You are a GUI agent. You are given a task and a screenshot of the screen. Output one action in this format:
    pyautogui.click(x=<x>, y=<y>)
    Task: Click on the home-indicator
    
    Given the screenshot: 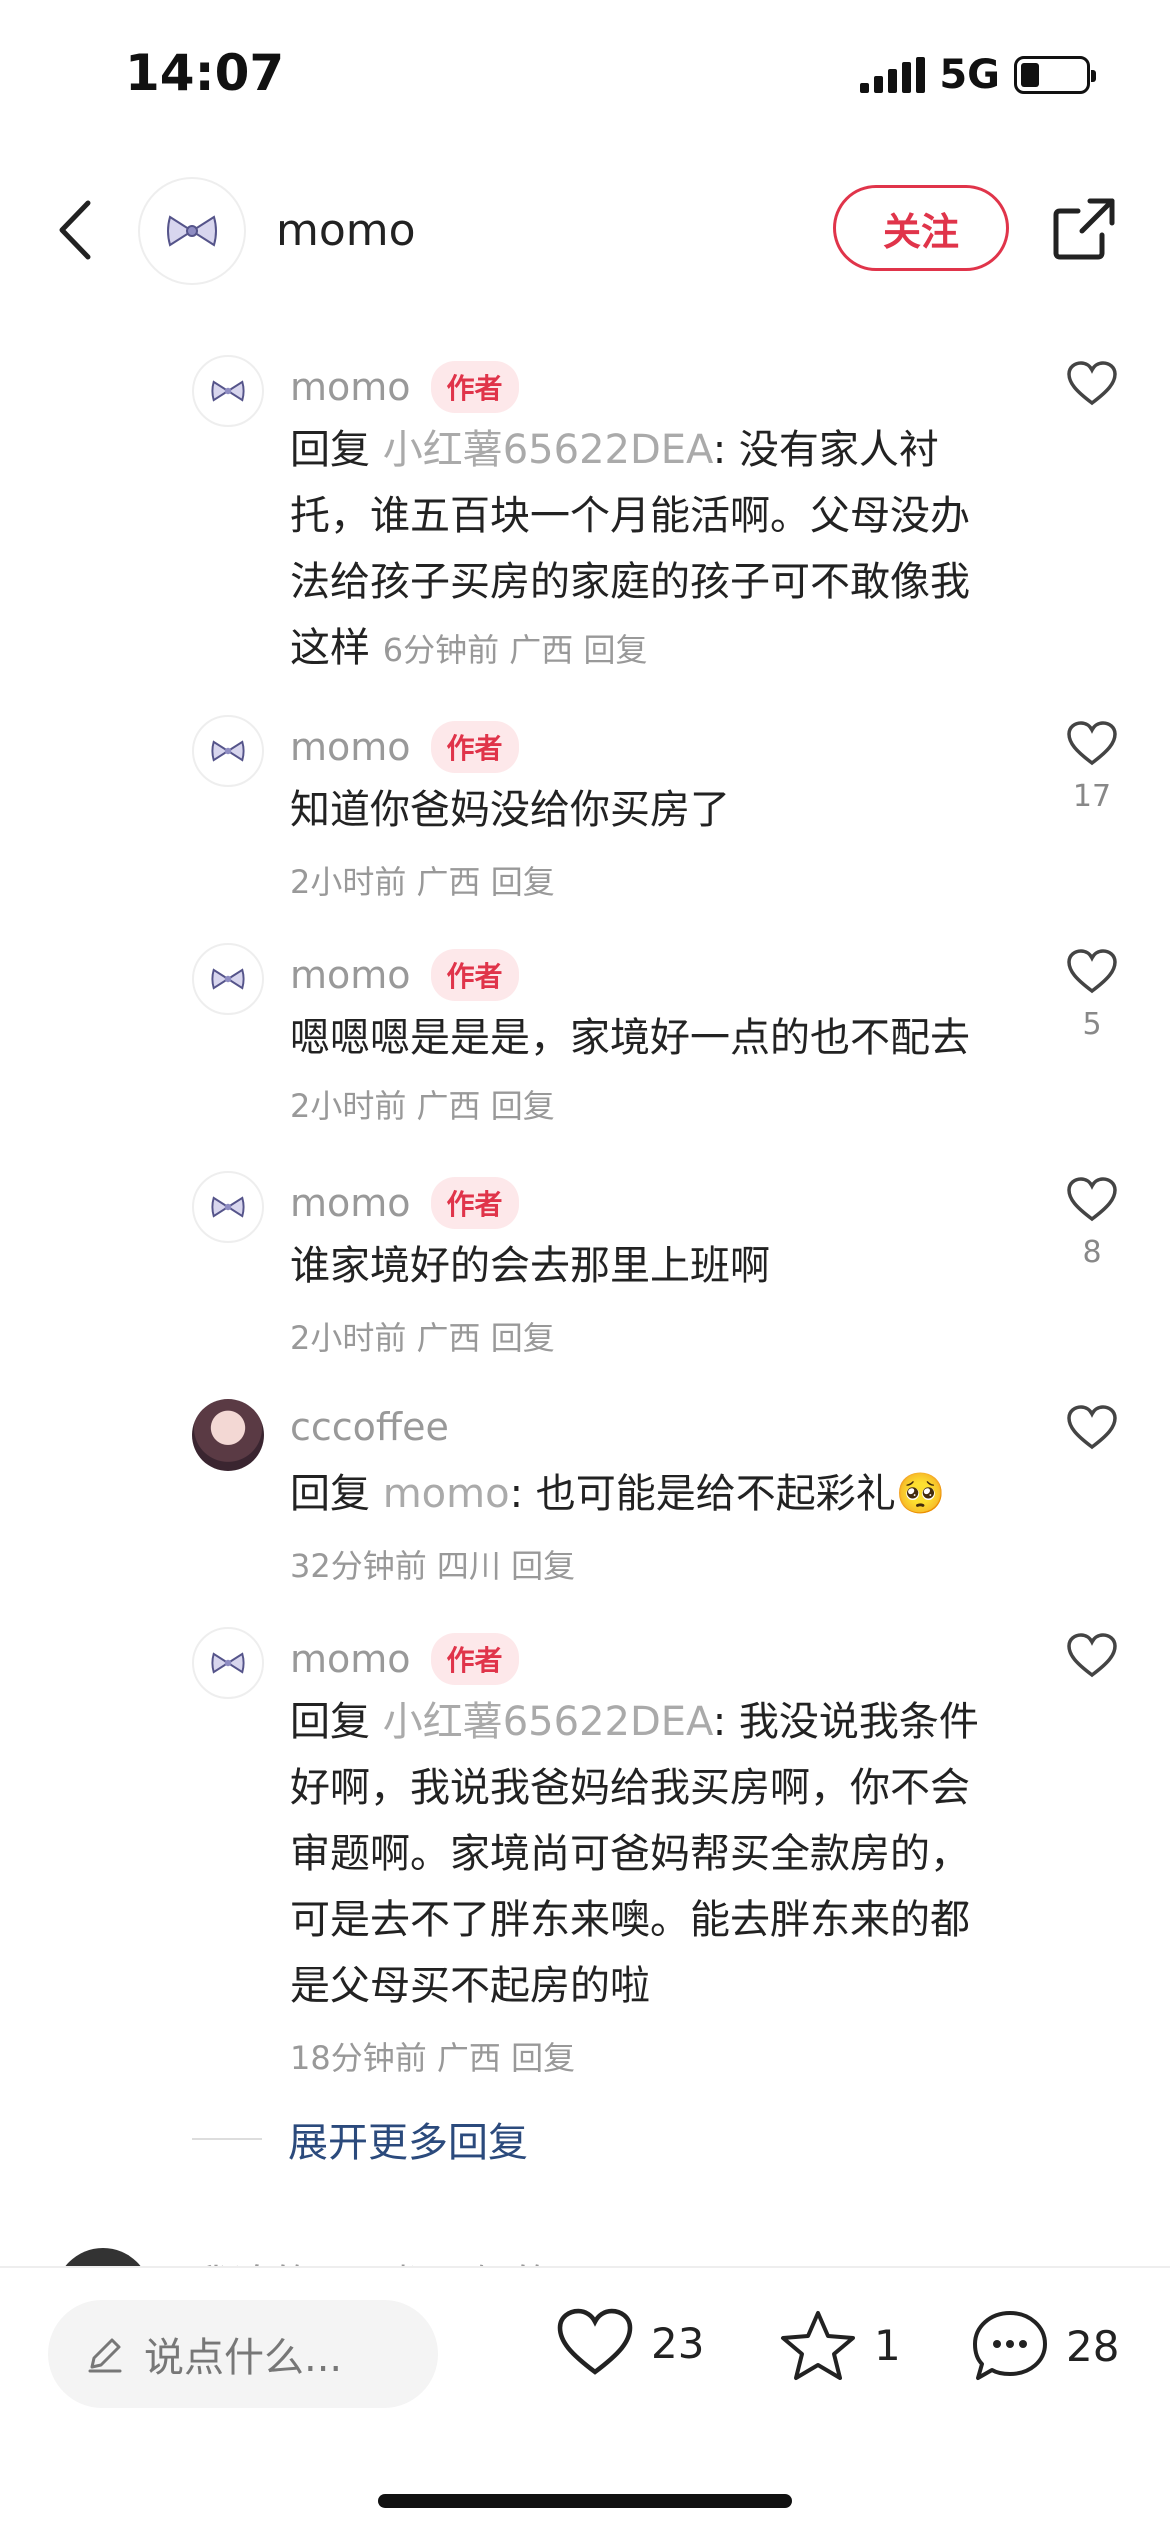 What is the action you would take?
    pyautogui.click(x=585, y=2501)
    